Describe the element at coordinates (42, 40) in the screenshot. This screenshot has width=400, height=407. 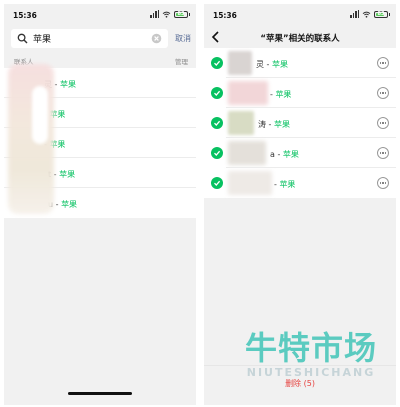
I see `search-query: 苹果` at that location.